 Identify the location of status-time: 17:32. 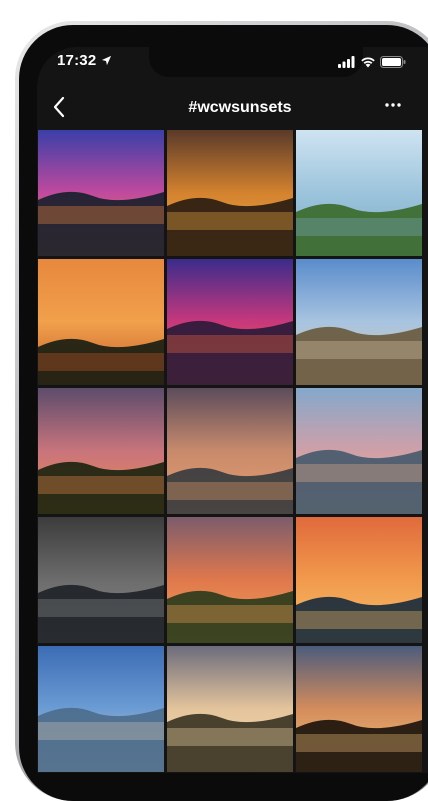
(77, 60).